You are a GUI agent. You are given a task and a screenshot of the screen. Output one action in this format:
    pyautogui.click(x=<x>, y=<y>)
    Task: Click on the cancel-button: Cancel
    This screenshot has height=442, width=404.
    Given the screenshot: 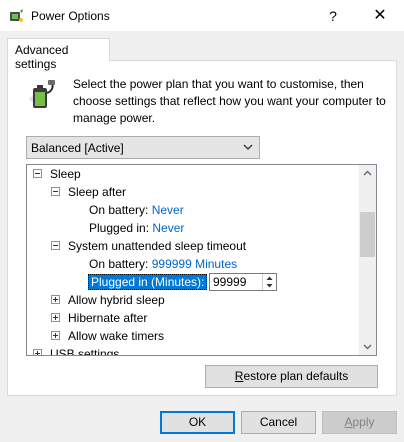 What is the action you would take?
    pyautogui.click(x=278, y=422)
    